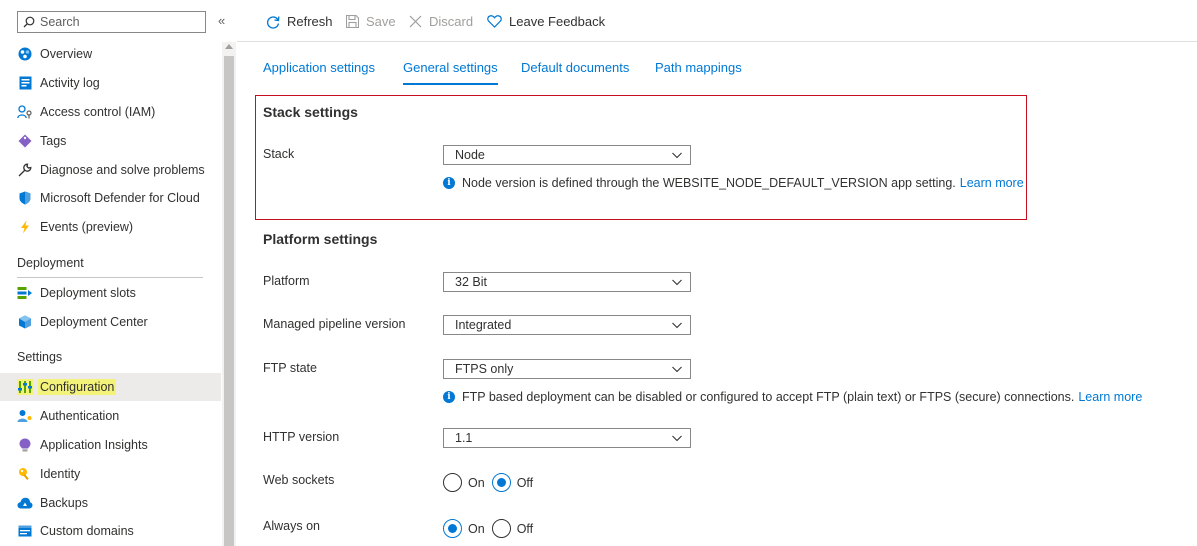 The width and height of the screenshot is (1197, 546). What do you see at coordinates (291, 526) in the screenshot?
I see `always-on-label: Always on` at bounding box center [291, 526].